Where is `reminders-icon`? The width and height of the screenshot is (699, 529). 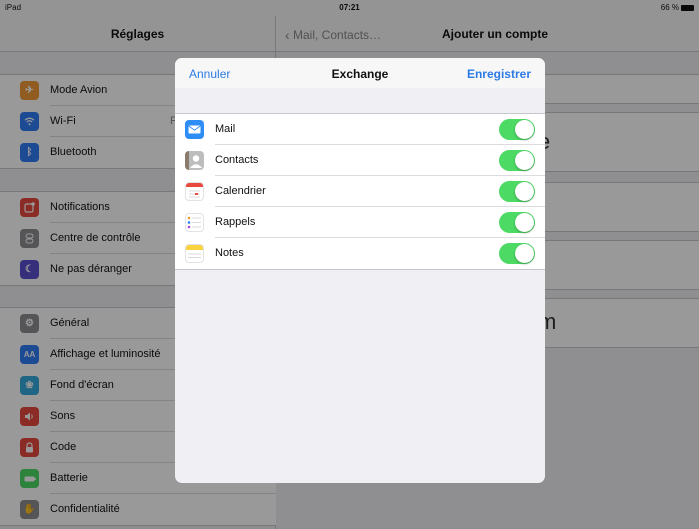 reminders-icon is located at coordinates (194, 222).